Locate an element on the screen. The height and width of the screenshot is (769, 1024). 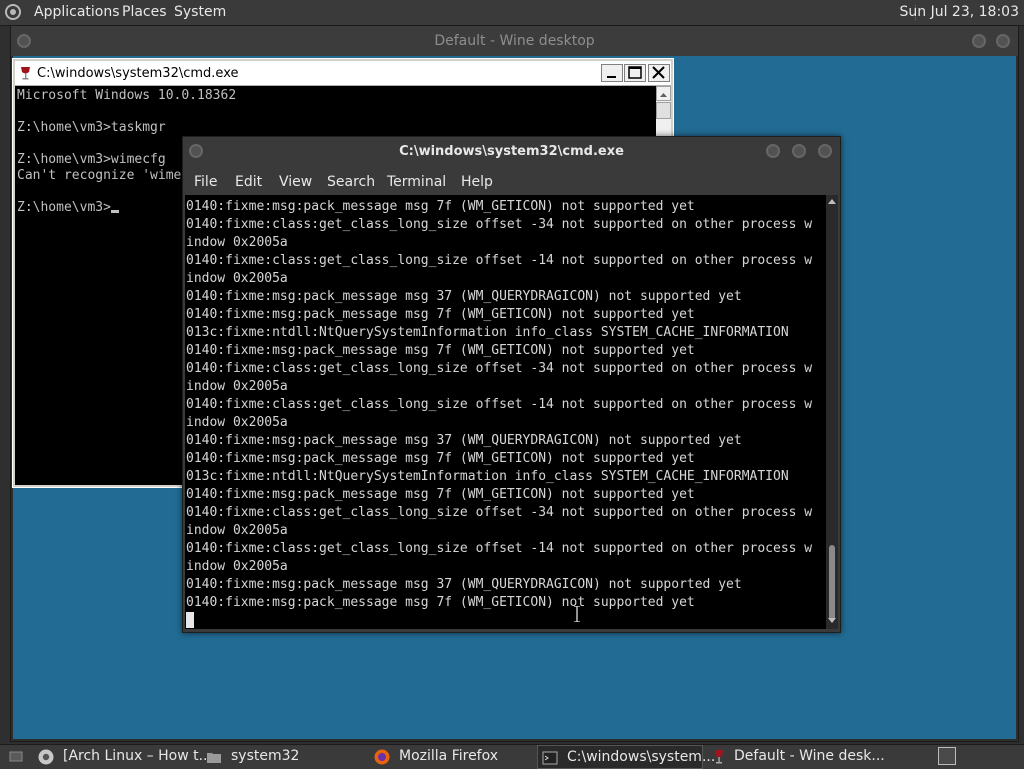
cmd-back-titlebar: C:\windows\system32\cmd.exe is located at coordinates (343, 73).